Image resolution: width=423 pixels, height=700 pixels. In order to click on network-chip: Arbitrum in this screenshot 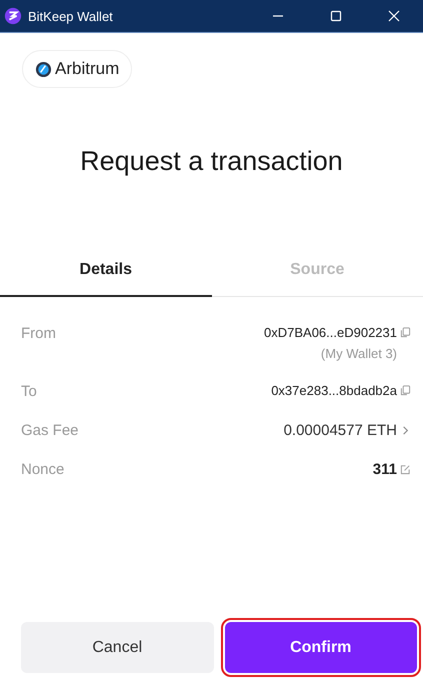, I will do `click(77, 69)`.